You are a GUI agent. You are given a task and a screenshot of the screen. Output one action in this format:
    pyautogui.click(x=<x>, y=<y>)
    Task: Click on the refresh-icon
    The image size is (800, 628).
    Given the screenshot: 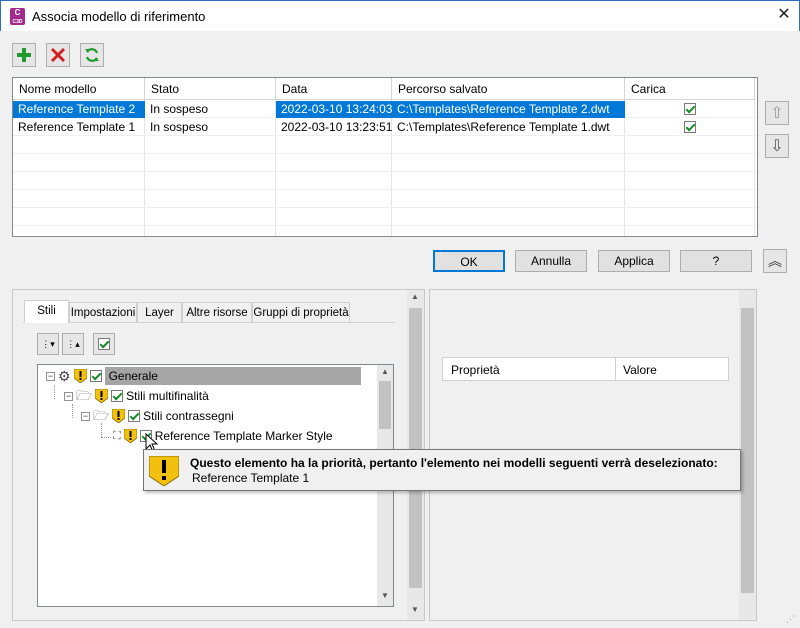 What is the action you would take?
    pyautogui.click(x=92, y=55)
    